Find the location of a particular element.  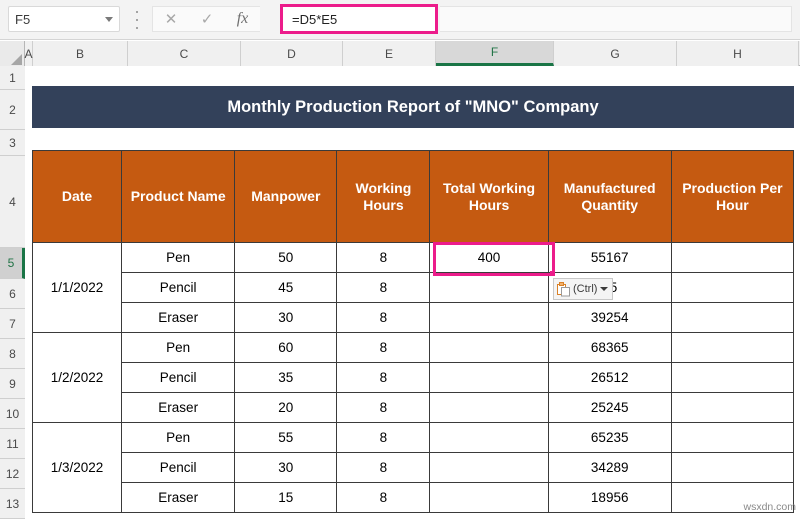

cell-date: 1/2/2022 is located at coordinates (77, 377).